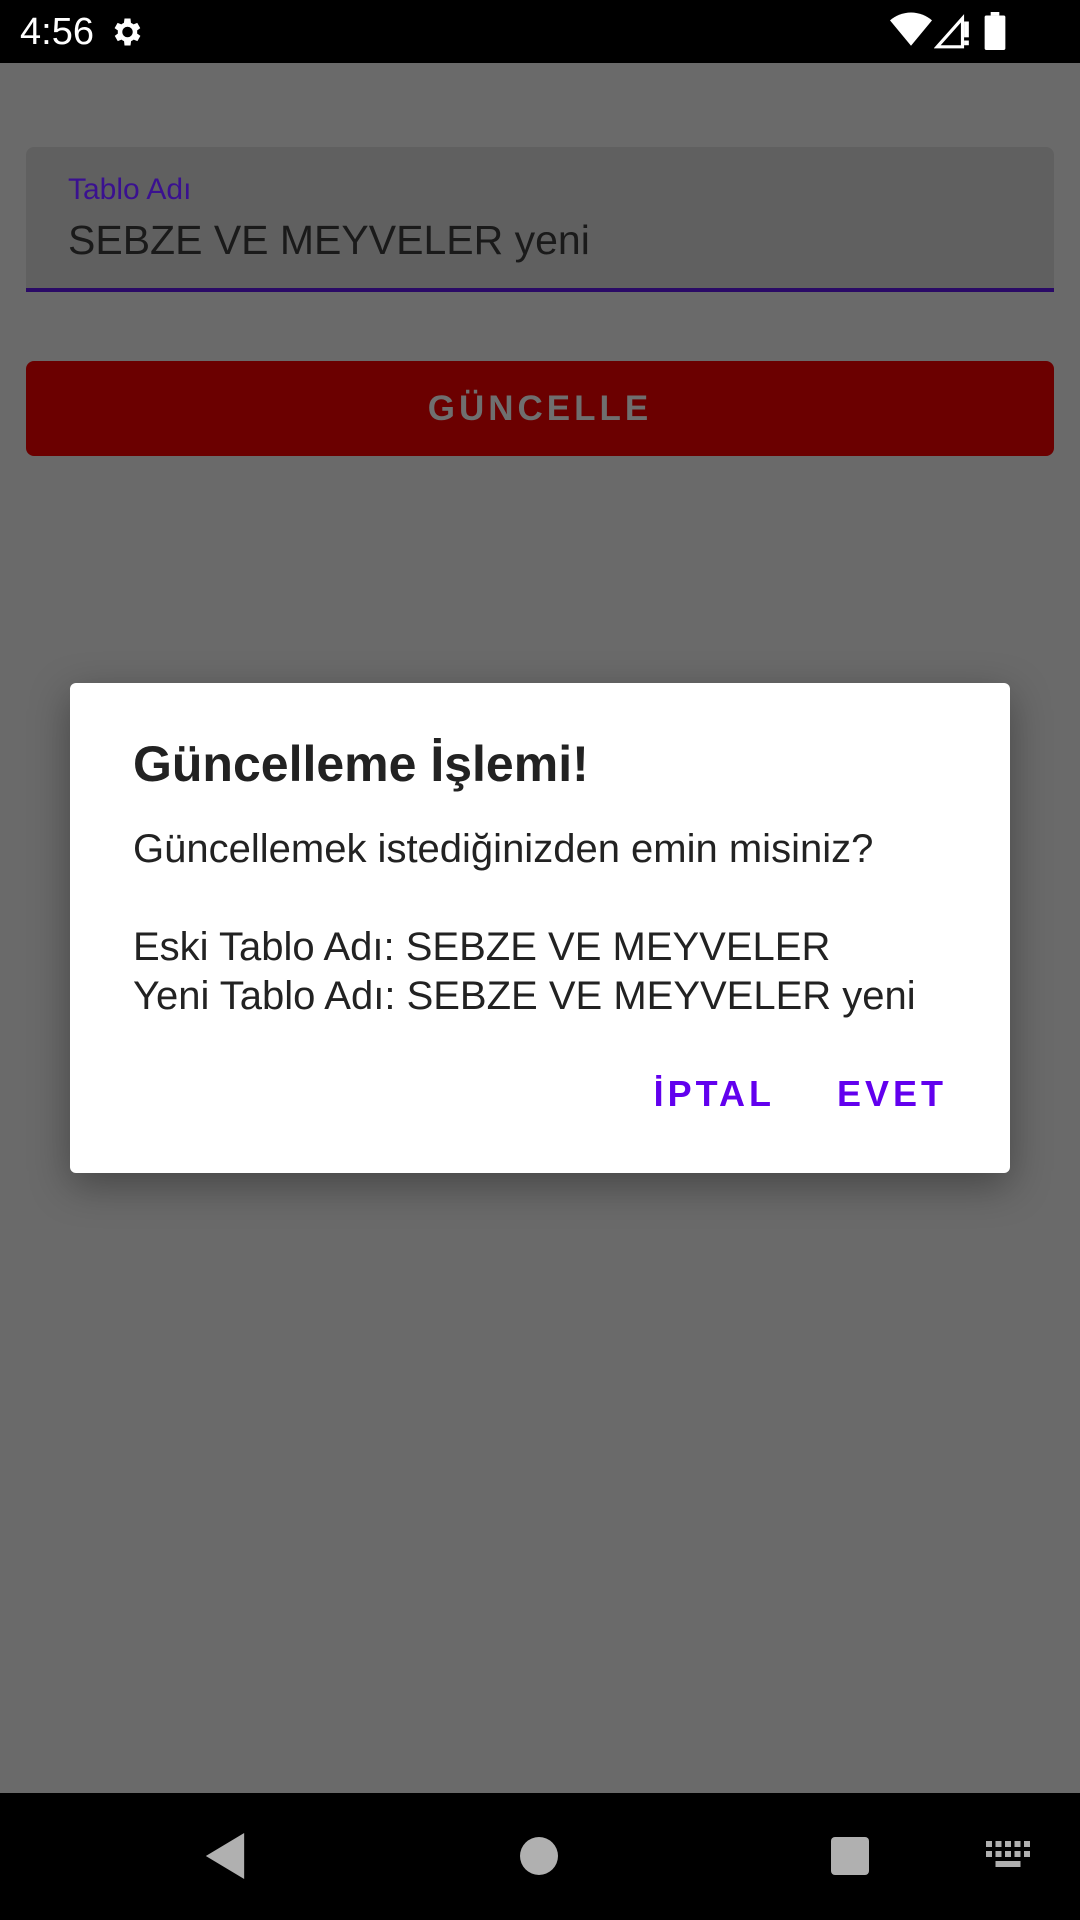  What do you see at coordinates (714, 1094) in the screenshot?
I see `cancel-button: İPTAL` at bounding box center [714, 1094].